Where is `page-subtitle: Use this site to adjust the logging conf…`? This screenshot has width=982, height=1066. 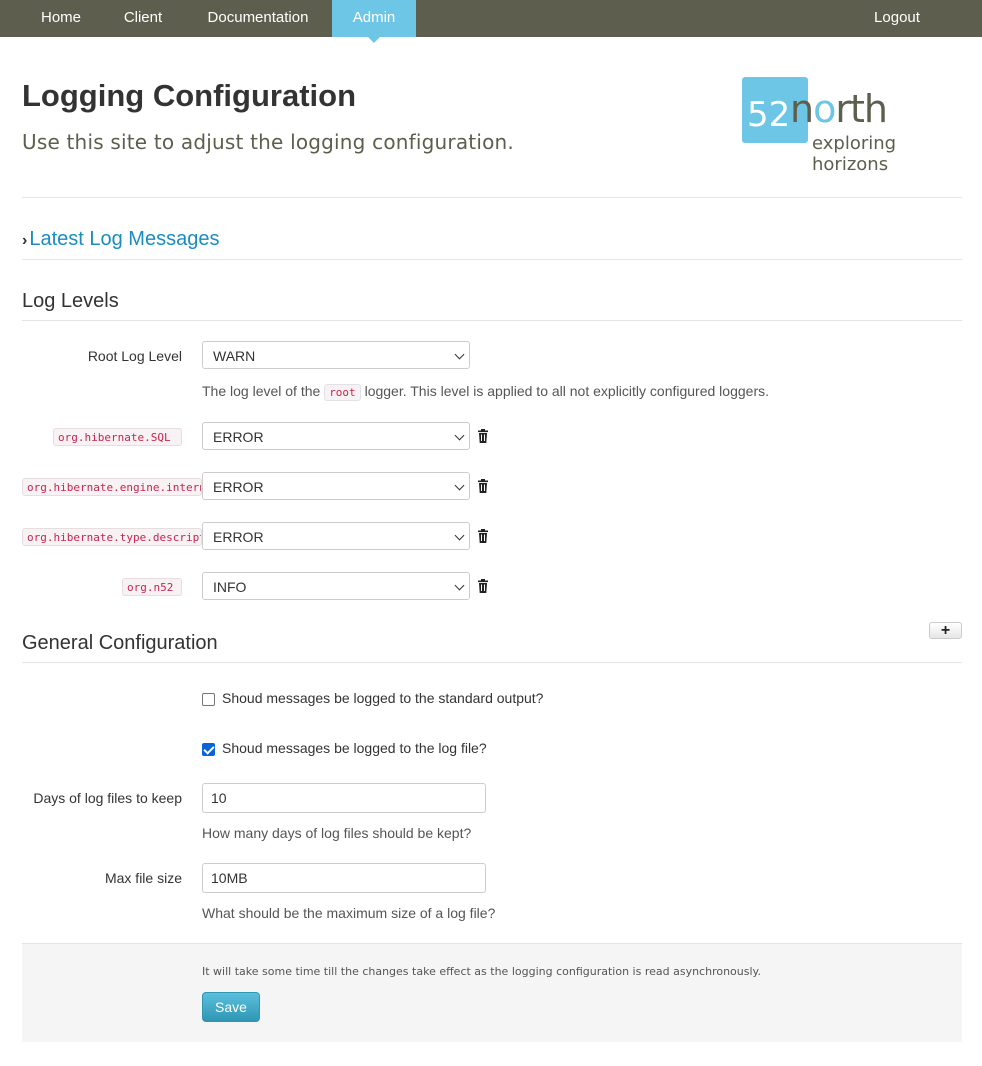 page-subtitle: Use this site to adjust the logging conf… is located at coordinates (268, 142).